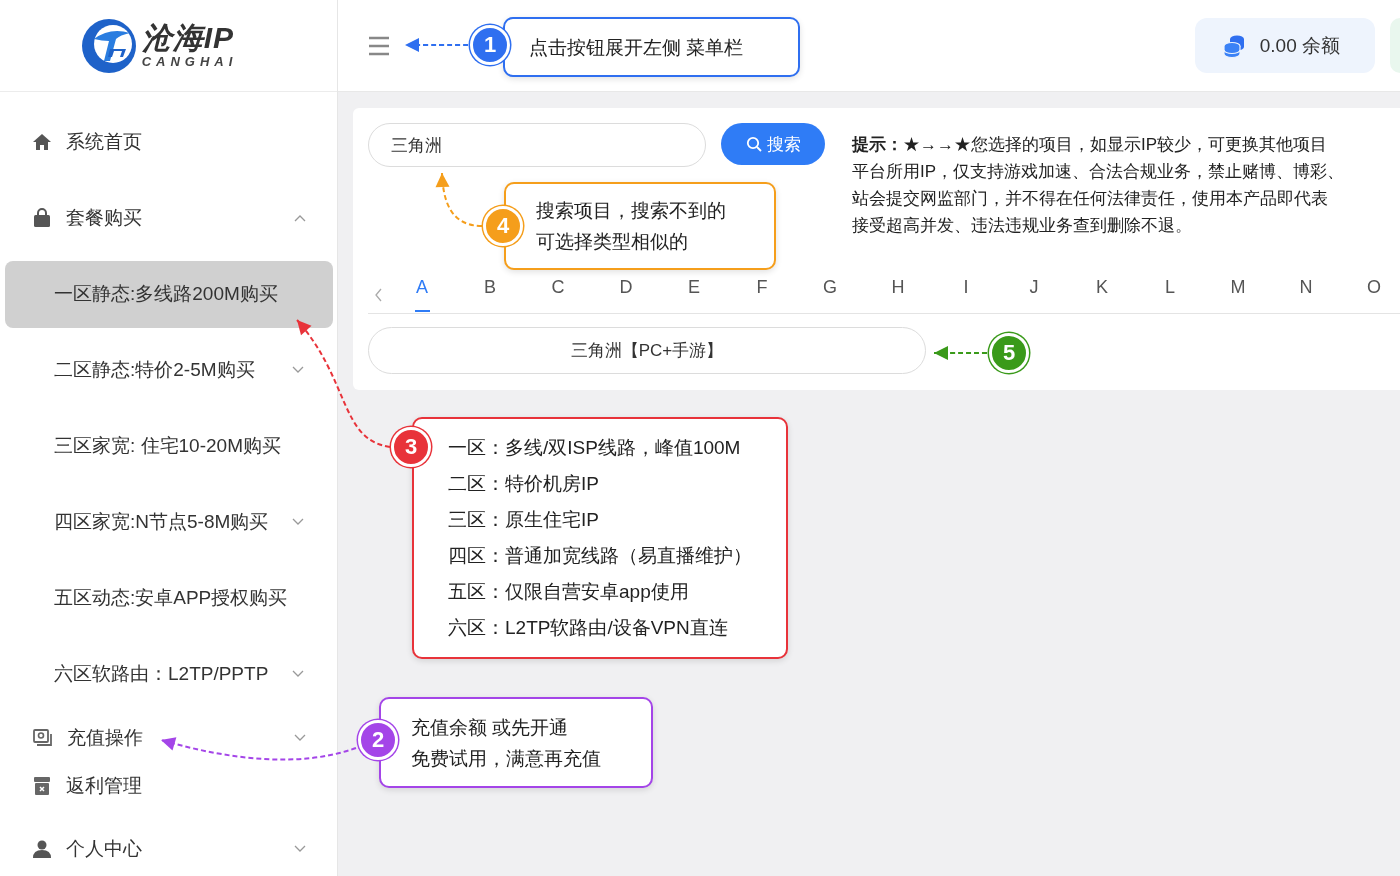 The height and width of the screenshot is (876, 1400). Describe the element at coordinates (42, 849) in the screenshot. I see `user-icon` at that location.